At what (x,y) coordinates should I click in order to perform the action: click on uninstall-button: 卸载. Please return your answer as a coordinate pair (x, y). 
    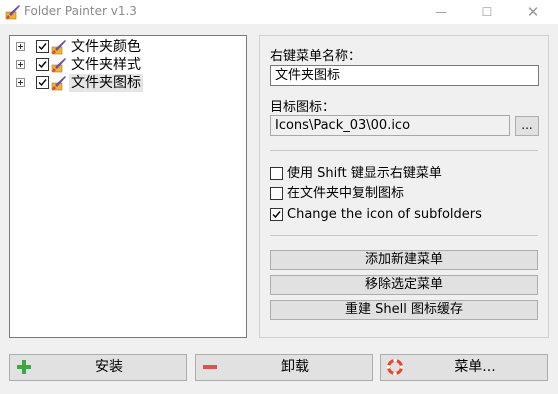
    Looking at the image, I should click on (284, 367).